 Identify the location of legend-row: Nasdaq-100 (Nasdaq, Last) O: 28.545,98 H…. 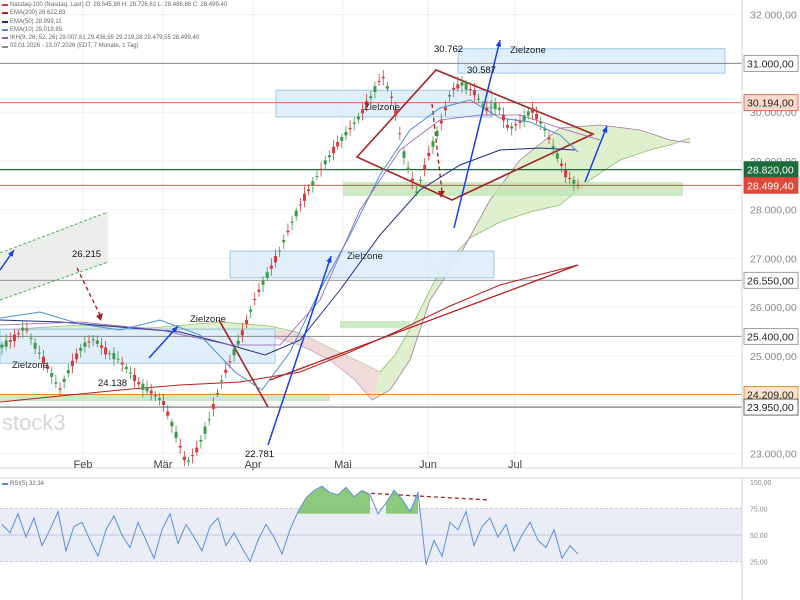
(114, 5).